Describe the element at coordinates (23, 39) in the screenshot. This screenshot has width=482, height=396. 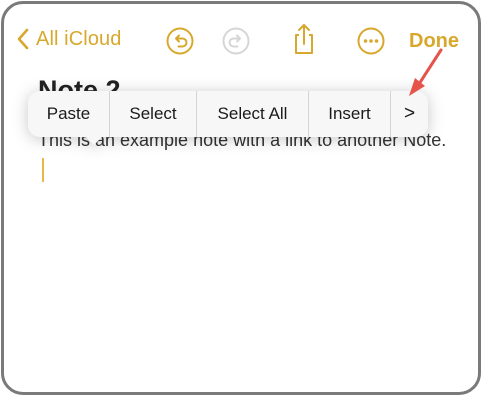
I see `chevron-left-icon` at that location.